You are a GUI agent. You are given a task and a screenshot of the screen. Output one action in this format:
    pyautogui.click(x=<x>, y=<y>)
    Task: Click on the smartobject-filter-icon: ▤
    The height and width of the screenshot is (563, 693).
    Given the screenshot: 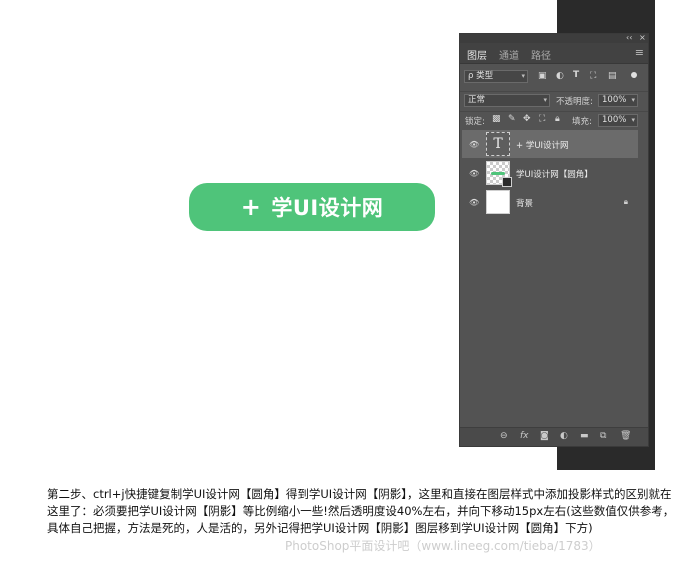 What is the action you would take?
    pyautogui.click(x=612, y=76)
    